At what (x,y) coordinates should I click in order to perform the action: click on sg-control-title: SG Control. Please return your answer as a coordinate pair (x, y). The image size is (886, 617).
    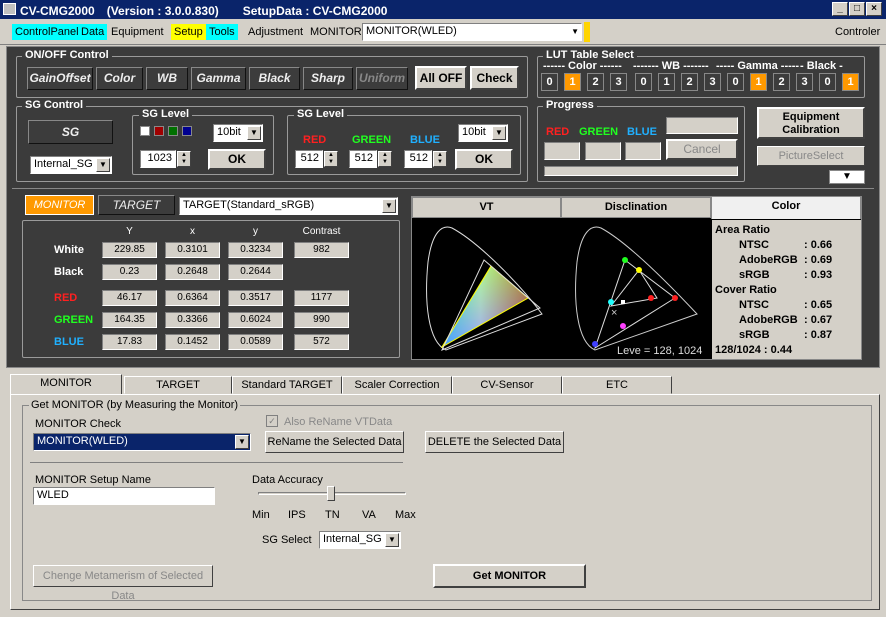
    Looking at the image, I should click on (54, 105).